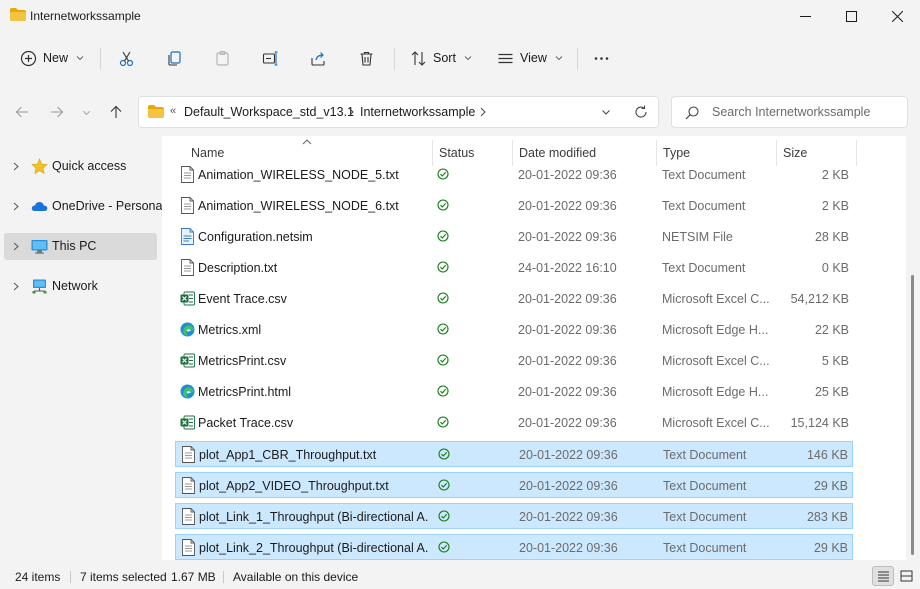 The image size is (920, 589). I want to click on vertical-scrollbar, so click(913, 348).